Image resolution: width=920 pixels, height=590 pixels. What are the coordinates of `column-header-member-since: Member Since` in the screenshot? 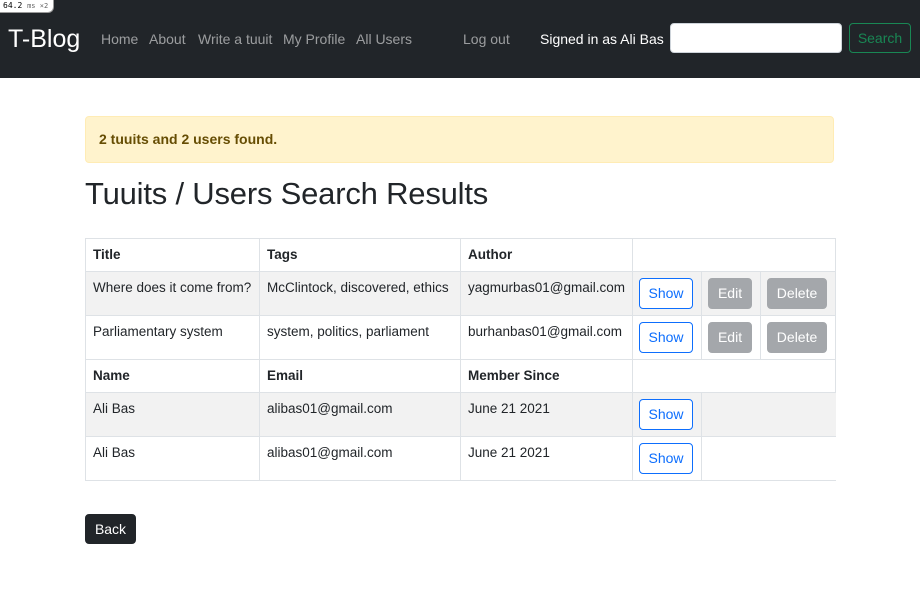 It's located at (546, 376).